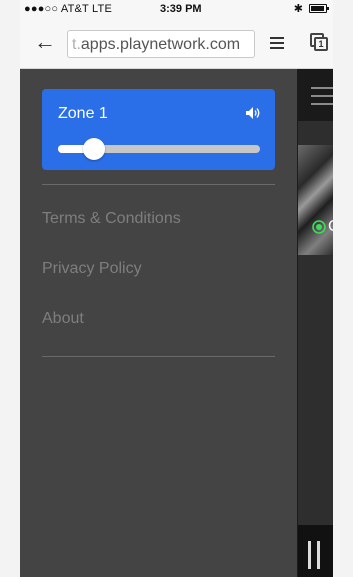  Describe the element at coordinates (319, 42) in the screenshot. I see `tabs-icon: 1` at that location.